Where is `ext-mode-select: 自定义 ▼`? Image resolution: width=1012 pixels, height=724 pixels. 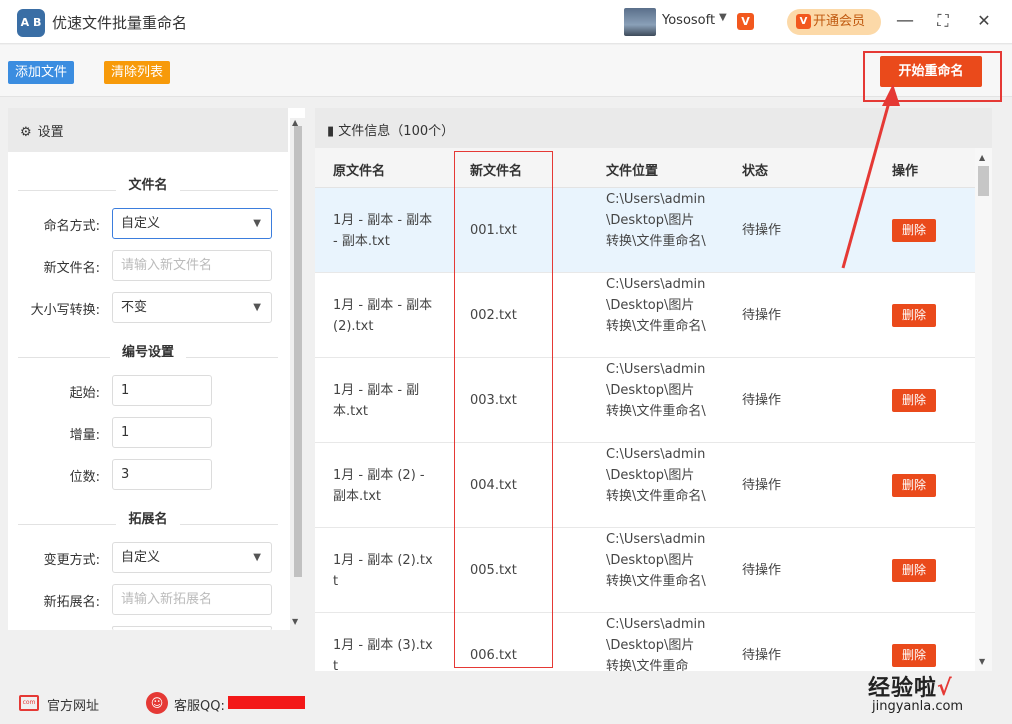
ext-mode-select: 自定义 ▼ is located at coordinates (192, 557).